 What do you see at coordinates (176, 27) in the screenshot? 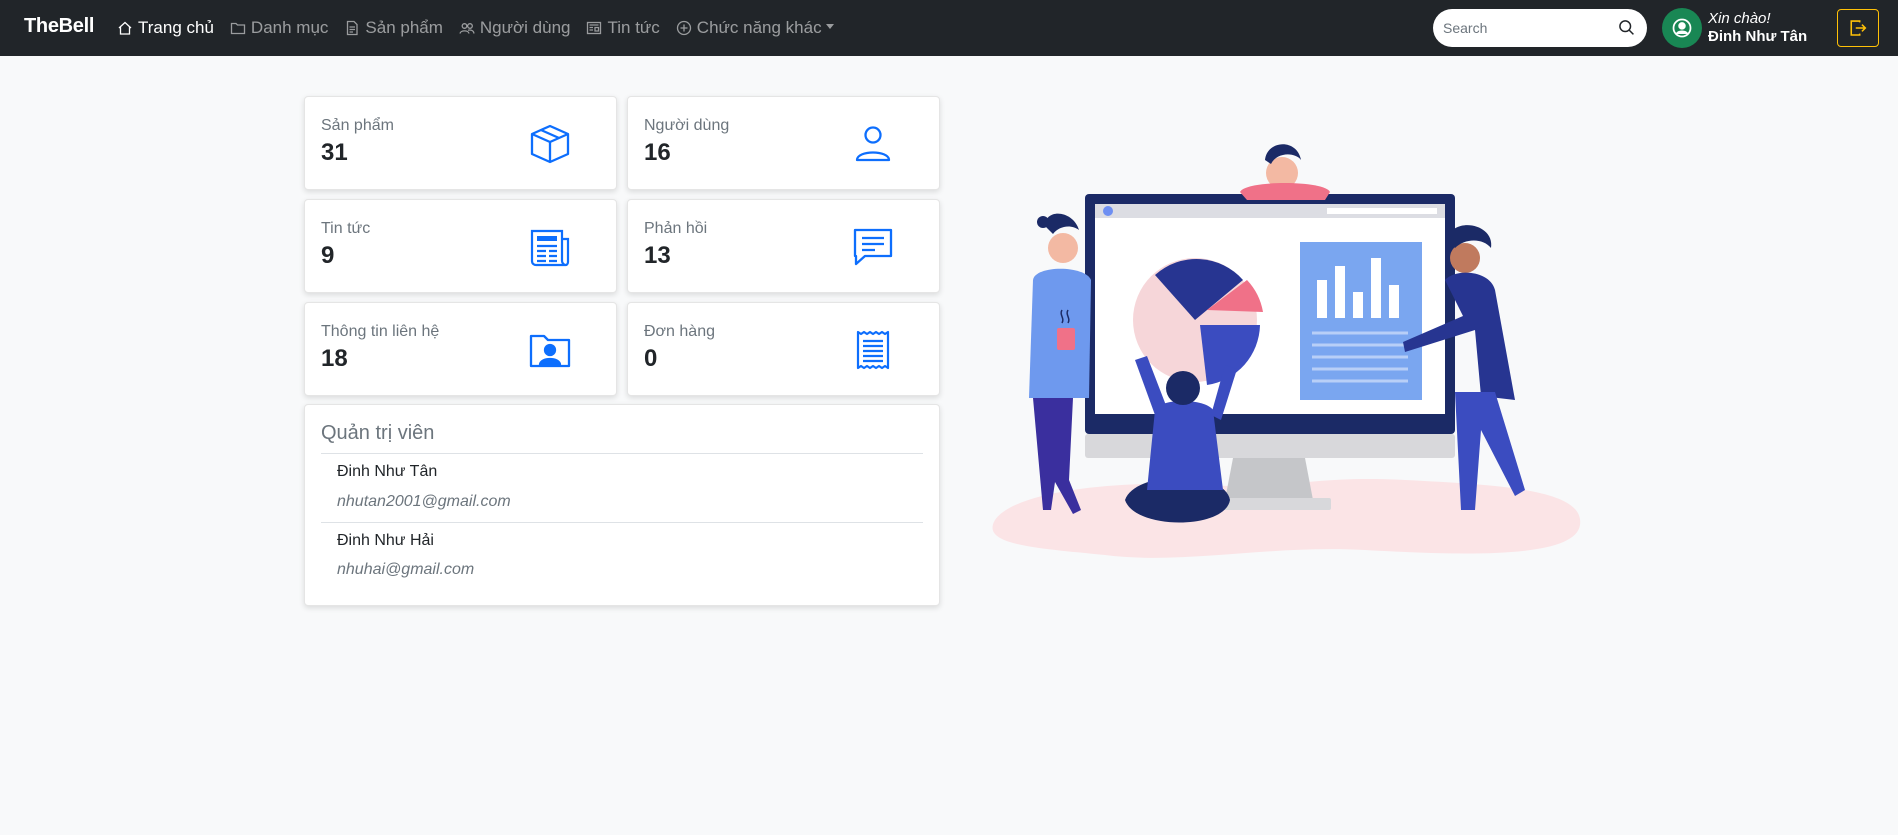
I see `nav-label: Trang chủ` at bounding box center [176, 27].